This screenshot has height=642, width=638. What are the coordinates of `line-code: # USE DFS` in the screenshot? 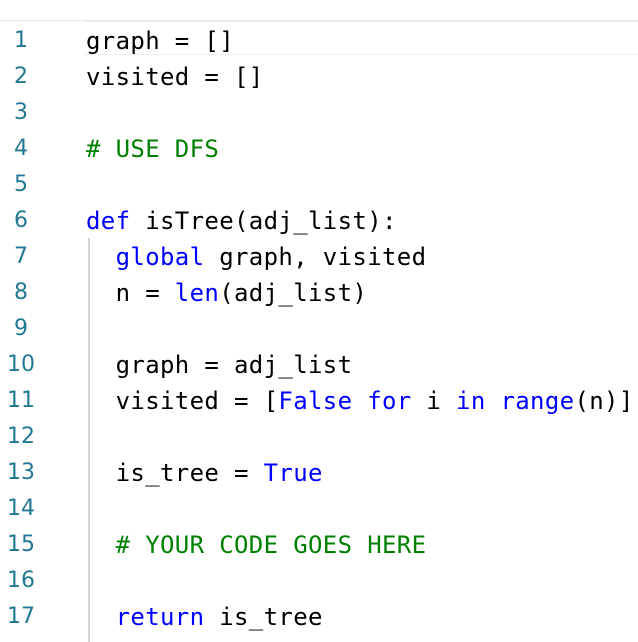 It's located at (152, 149).